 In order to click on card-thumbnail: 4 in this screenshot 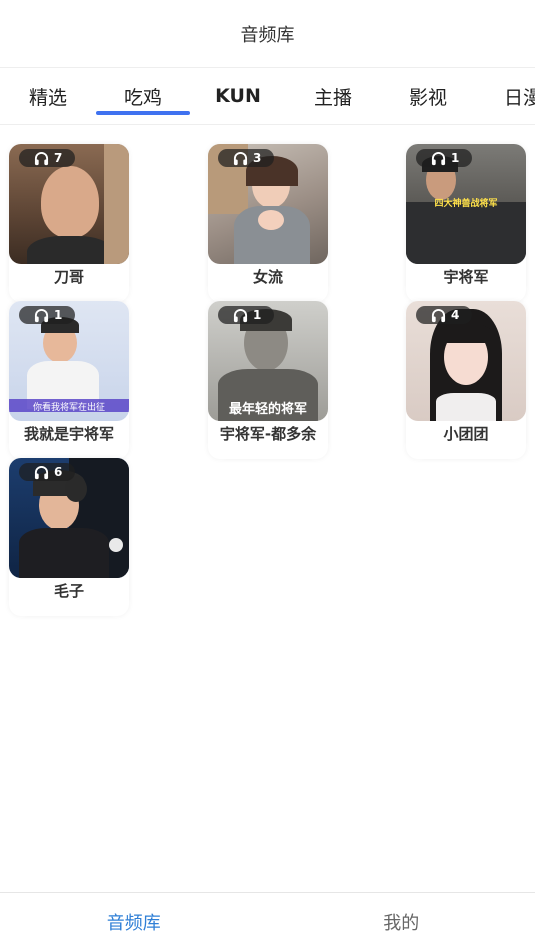, I will do `click(466, 361)`.